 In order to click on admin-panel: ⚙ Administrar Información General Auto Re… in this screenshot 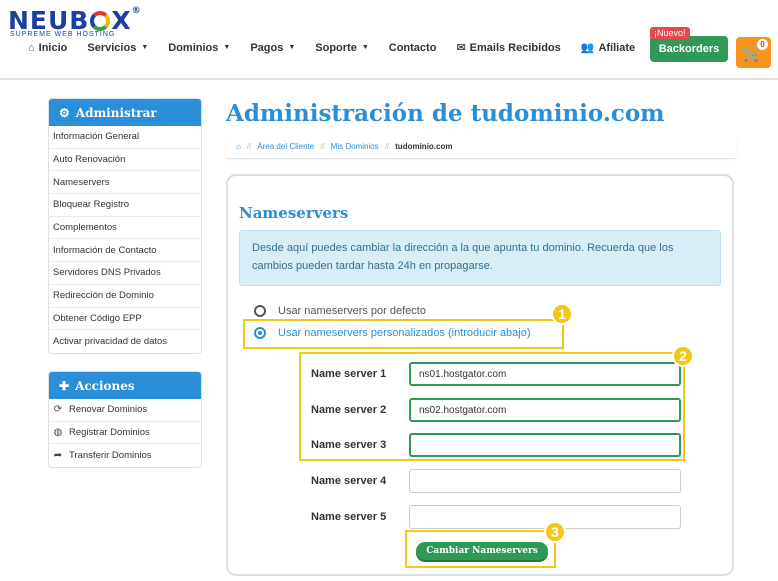, I will do `click(125, 226)`.